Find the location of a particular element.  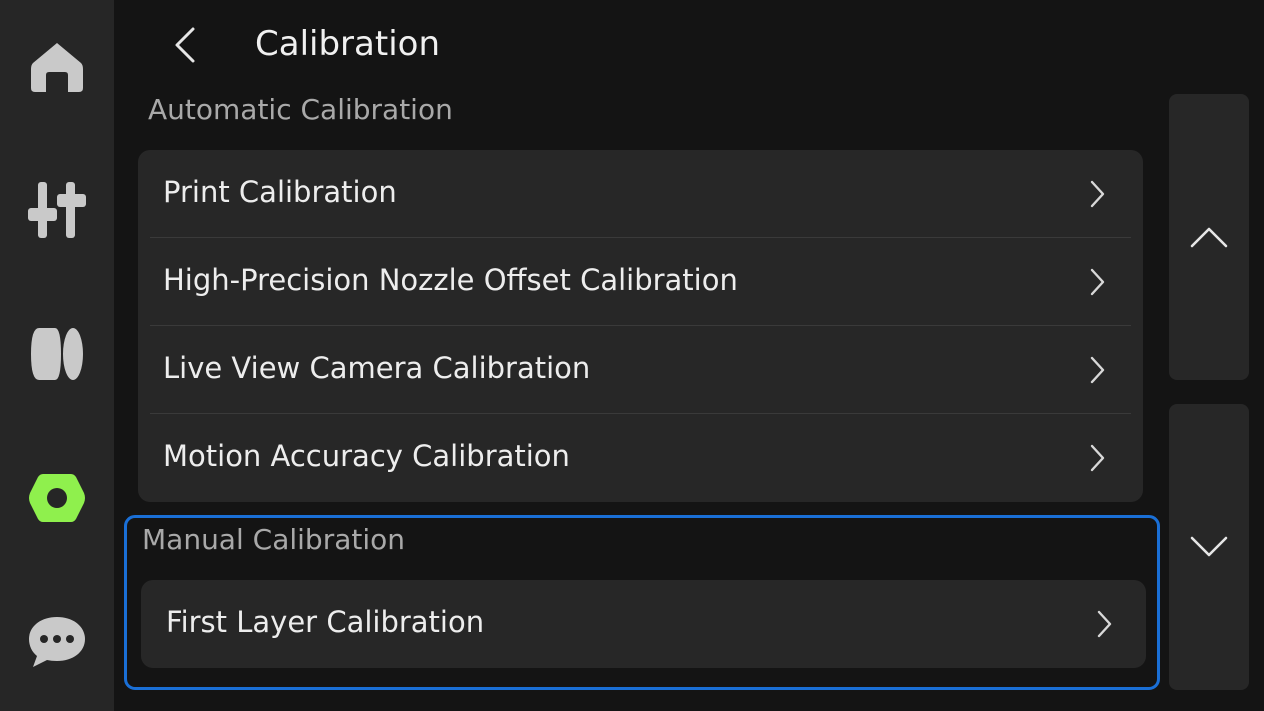

motion-accuracy-calibration-item: Motion Accuracy Calibration is located at coordinates (640, 458).